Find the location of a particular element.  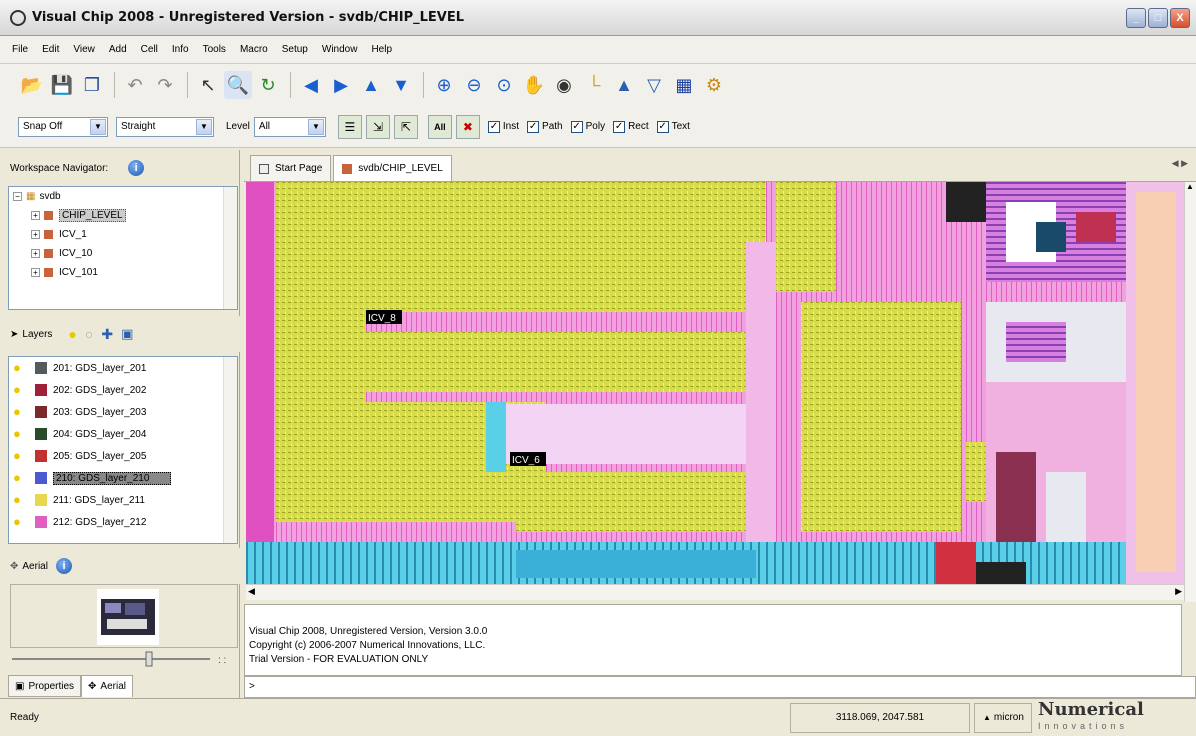

units-selector: ▲ micron is located at coordinates (1003, 717).